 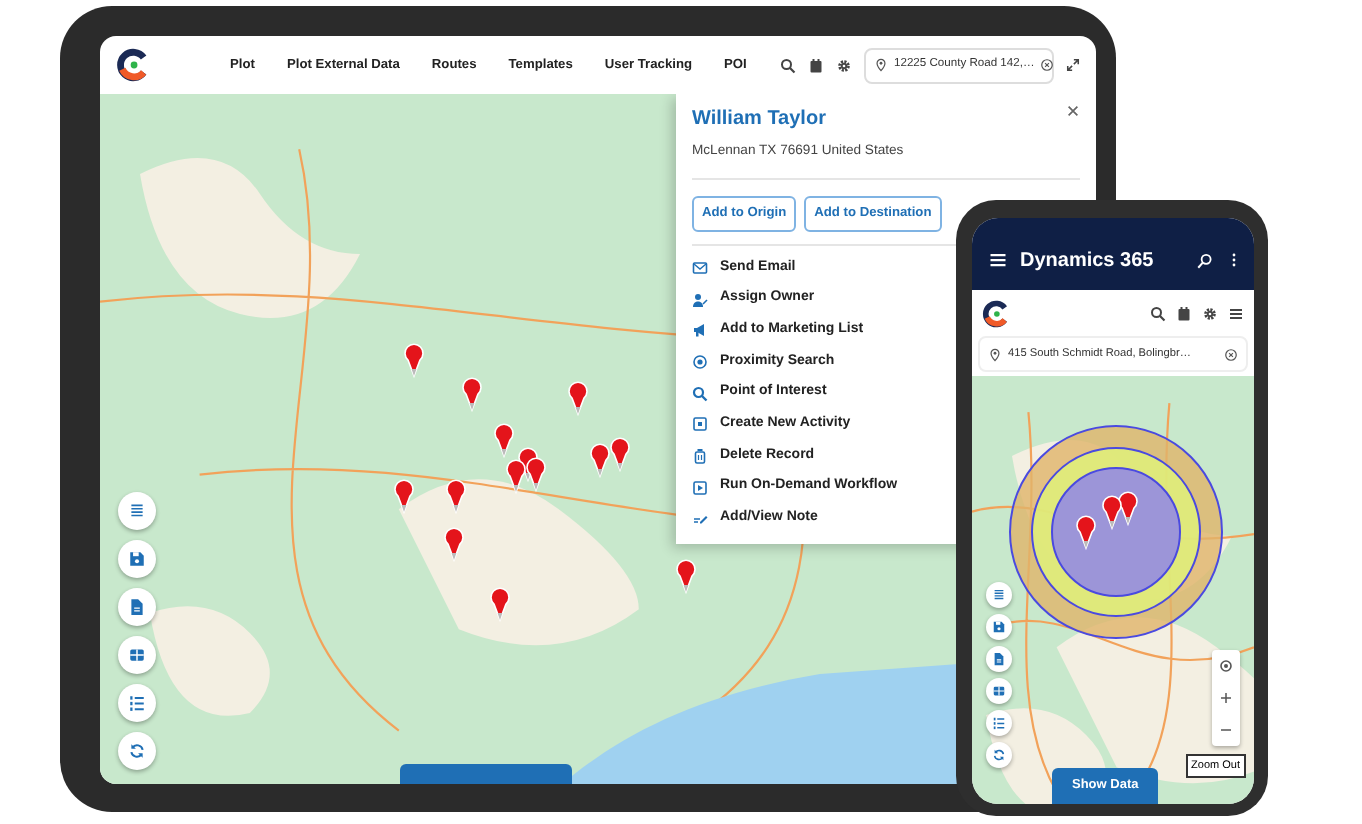 I want to click on menu-icon, so click(x=1236, y=313).